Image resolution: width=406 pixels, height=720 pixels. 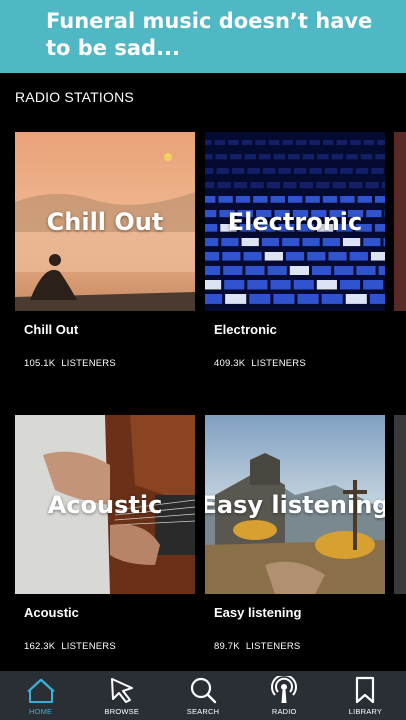 I want to click on station-card-electronic: Electronic Electronic 409.3K LISTENERS, so click(x=295, y=250).